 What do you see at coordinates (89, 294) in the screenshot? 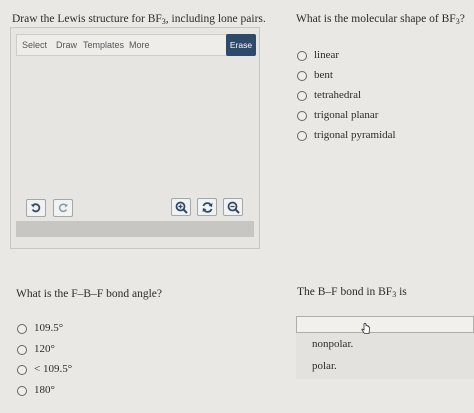
I see `q3-title: What is the F–B–F bond angle?` at bounding box center [89, 294].